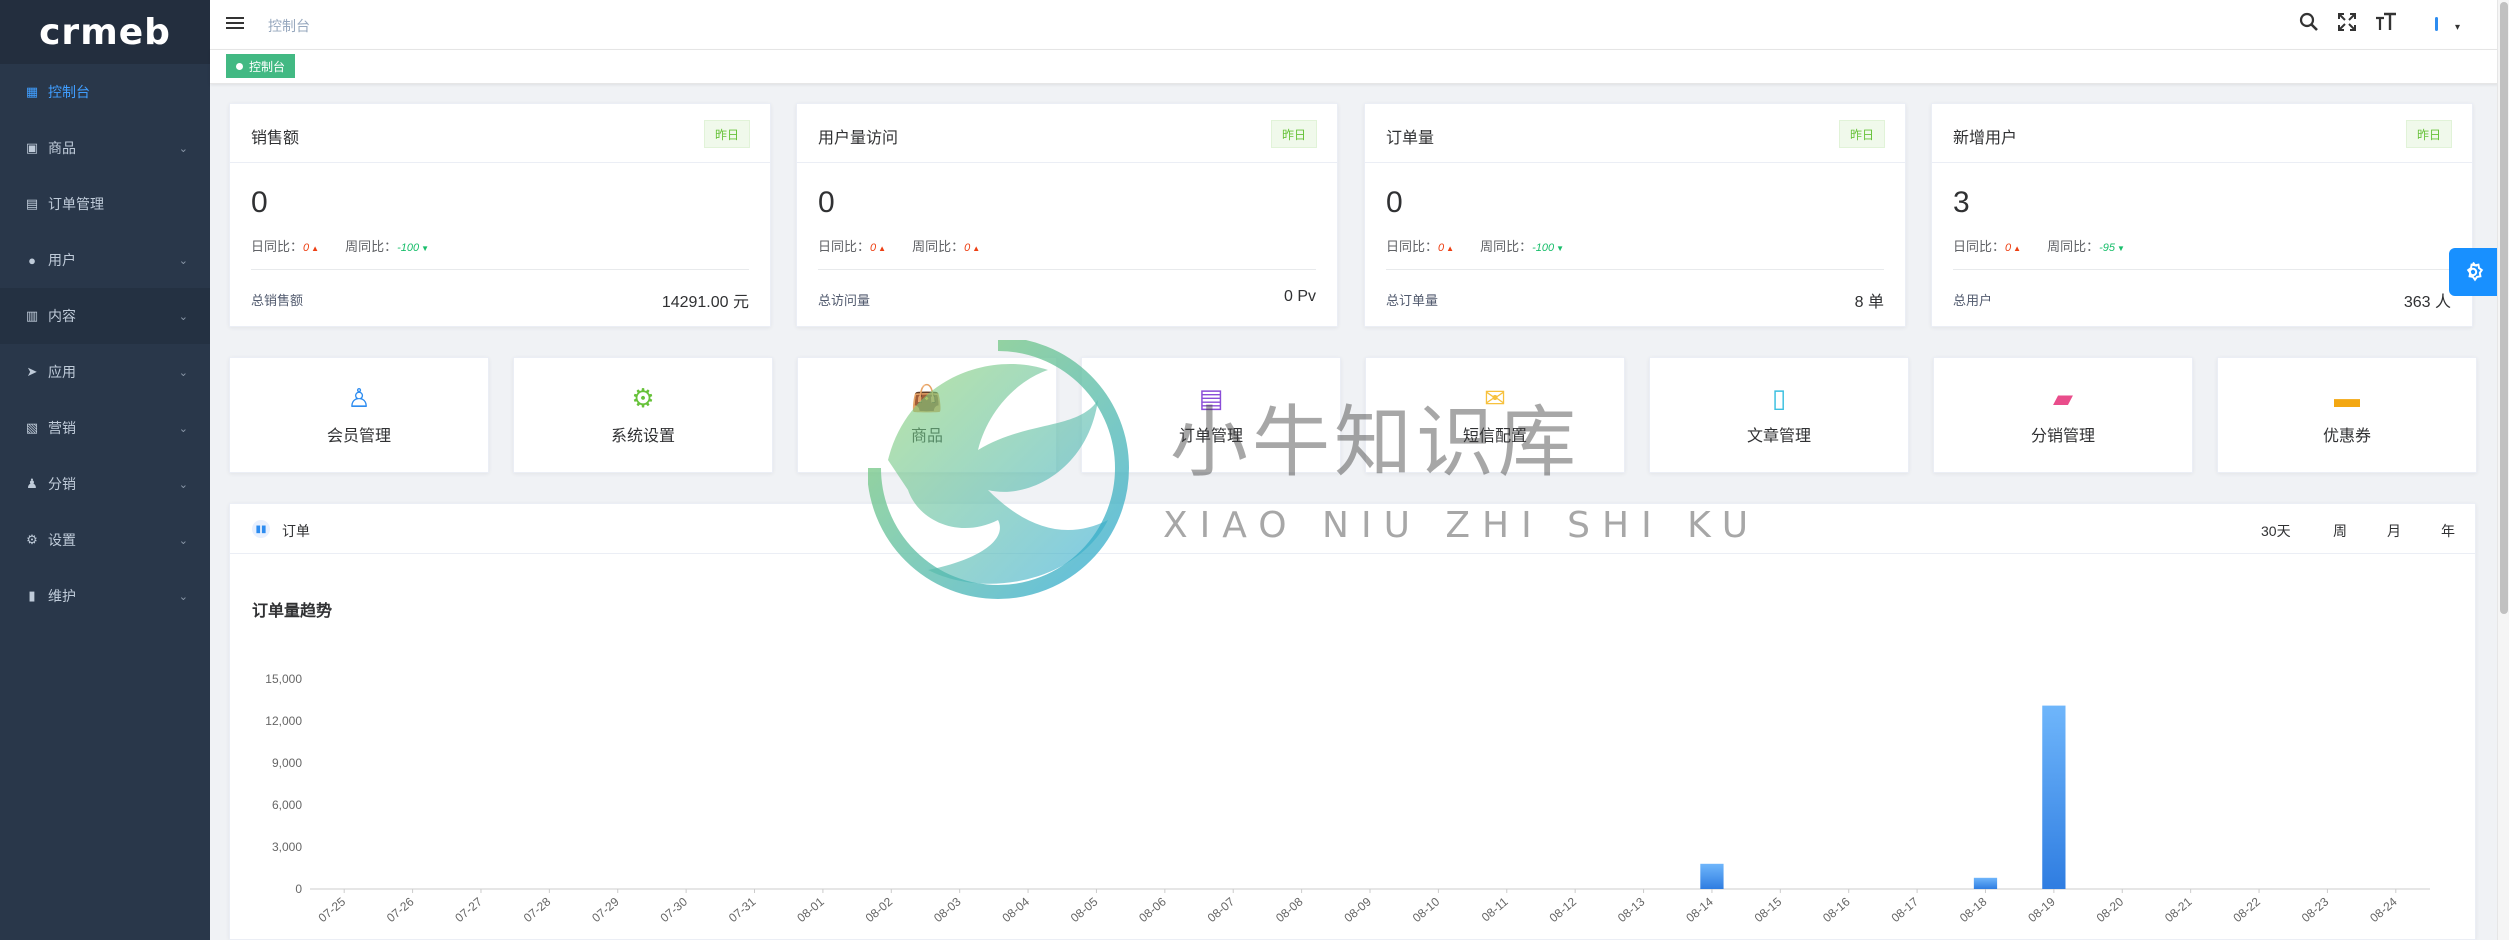 The height and width of the screenshot is (940, 2509). Describe the element at coordinates (32, 315) in the screenshot. I see `bar-chart-icon: ▥` at that location.